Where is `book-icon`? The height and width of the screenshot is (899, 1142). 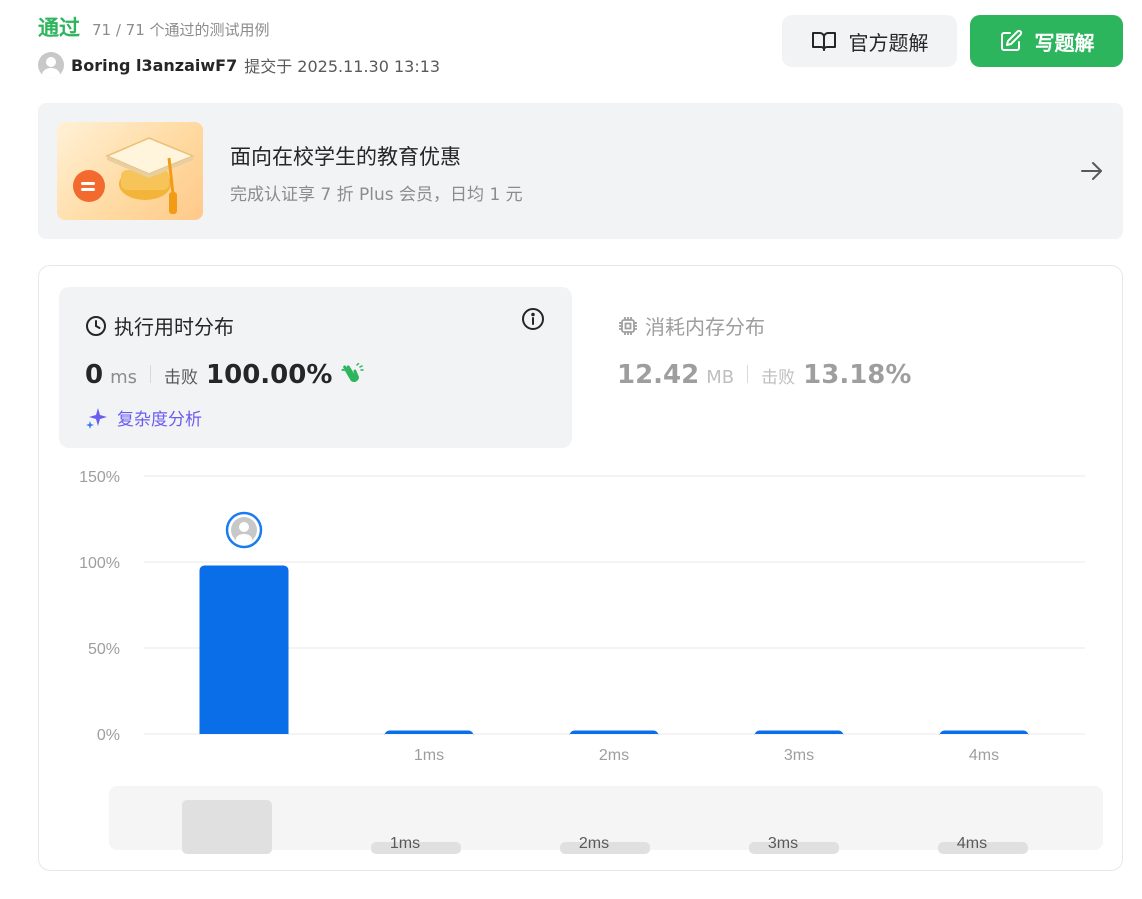
book-icon is located at coordinates (823, 41).